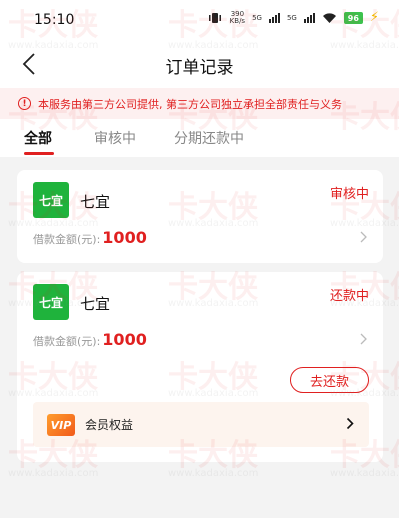 The height and width of the screenshot is (518, 399). Describe the element at coordinates (257, 17) in the screenshot. I see `sig1-label: 5G` at that location.